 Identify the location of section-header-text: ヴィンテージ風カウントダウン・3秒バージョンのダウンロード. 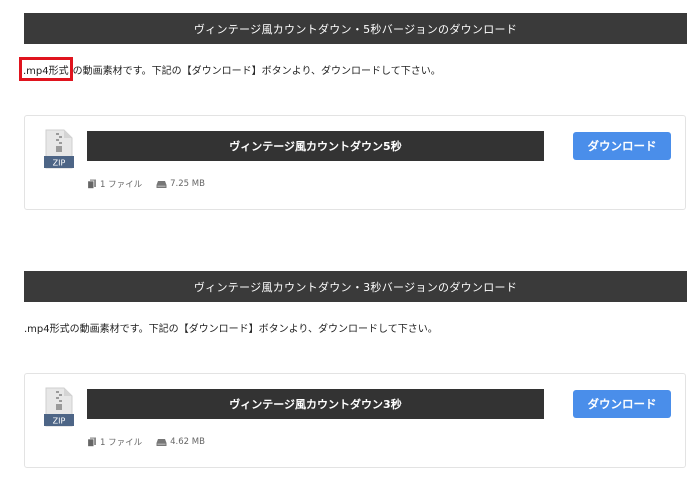
(355, 287).